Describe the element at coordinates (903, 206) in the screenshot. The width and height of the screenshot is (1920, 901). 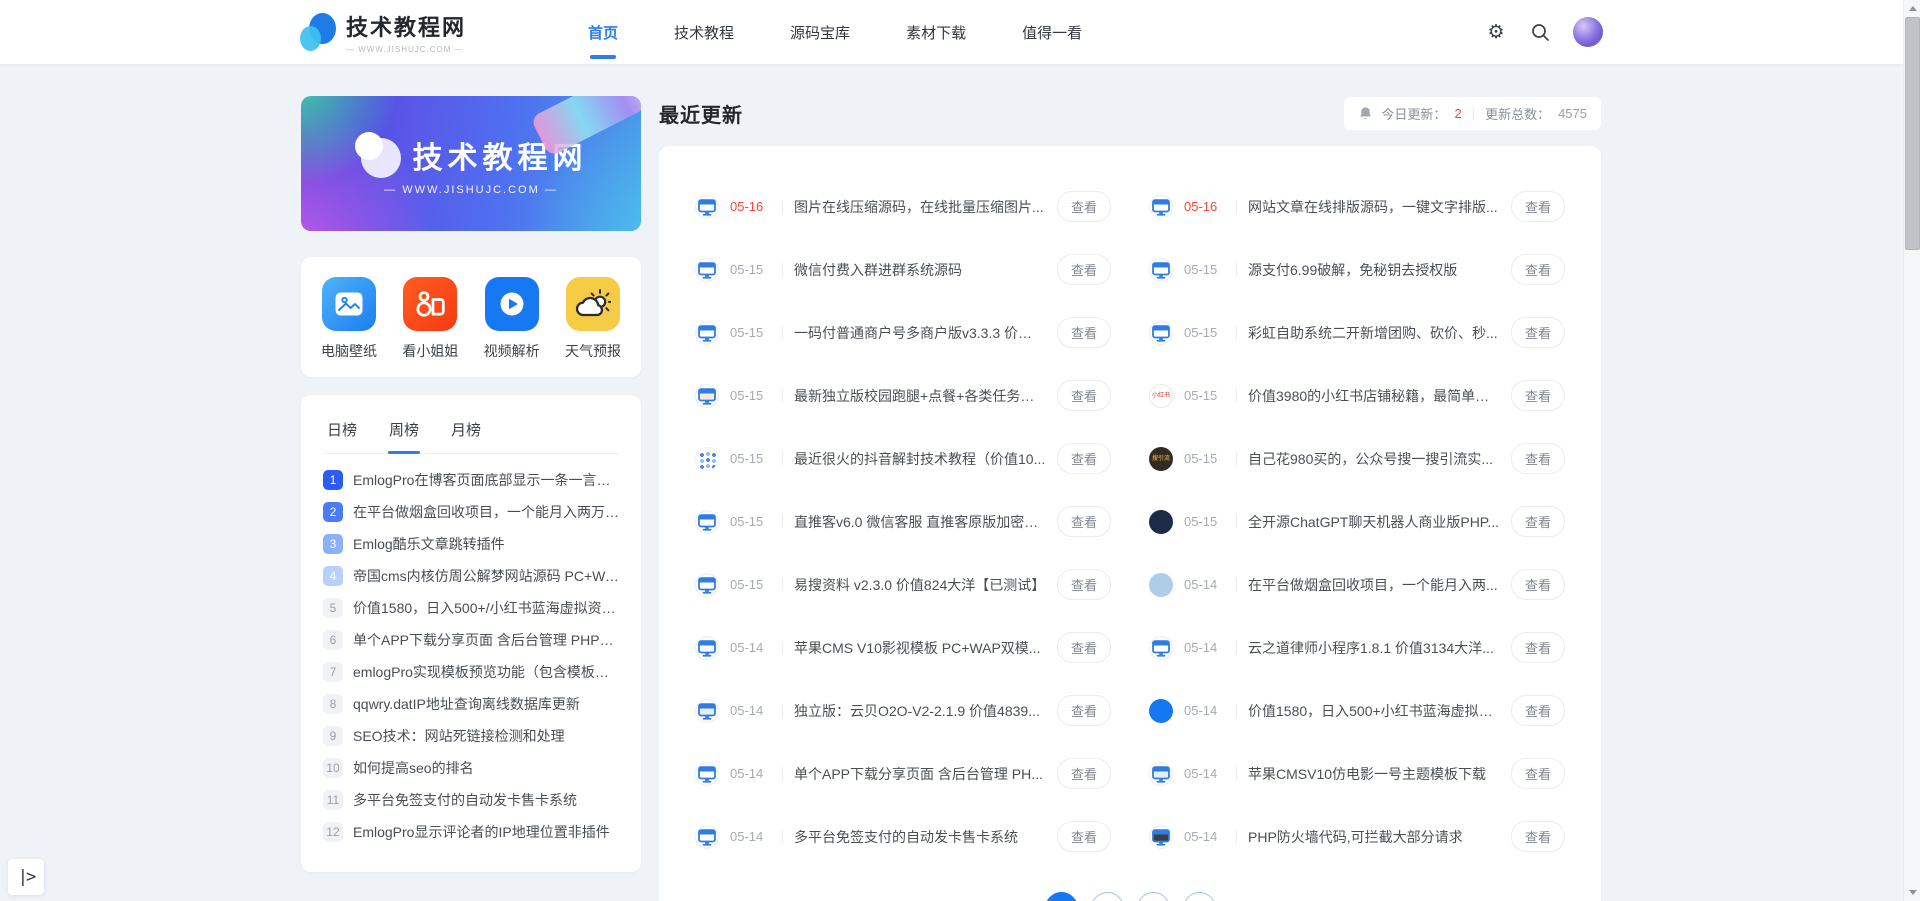
I see `article-row: 05-16 图片在线压缩源码，在线批量压缩图片... 查看` at that location.